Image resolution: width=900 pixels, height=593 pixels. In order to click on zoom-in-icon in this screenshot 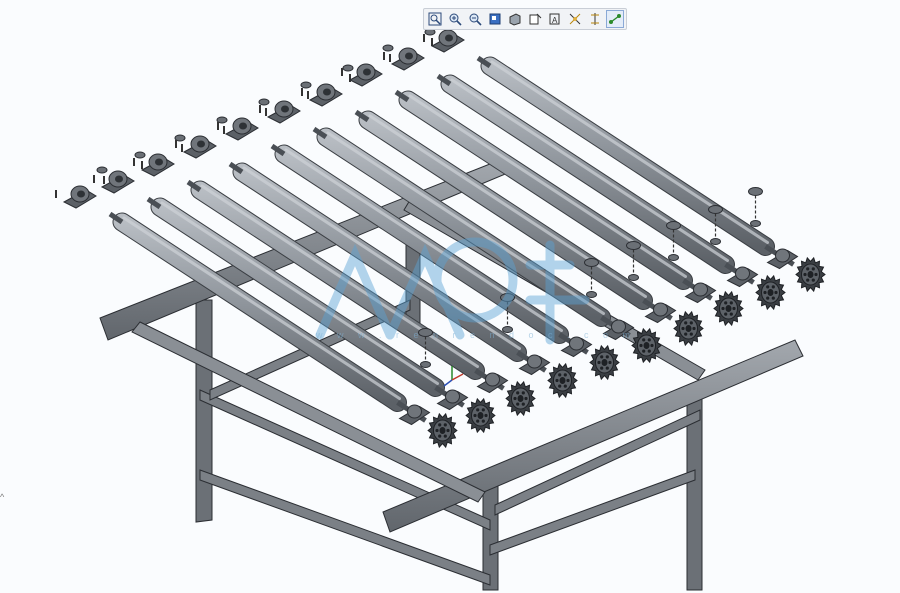, I will do `click(455, 19)`.